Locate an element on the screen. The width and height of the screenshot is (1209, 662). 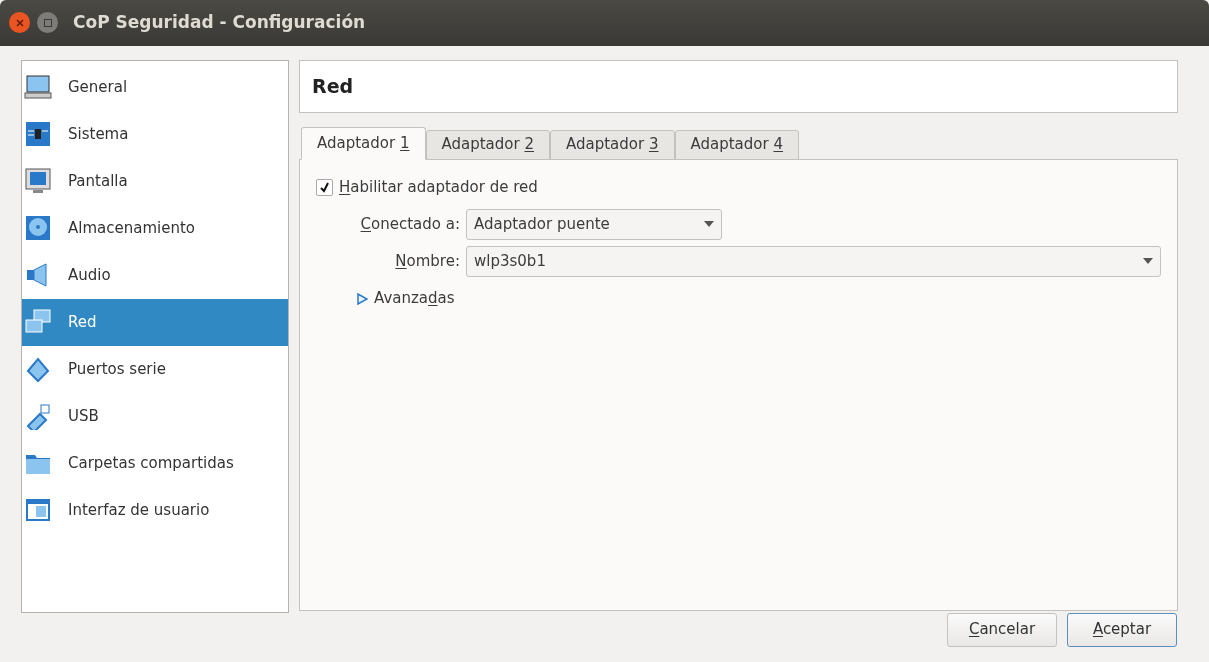
tab: Adaptador 3 is located at coordinates (612, 144).